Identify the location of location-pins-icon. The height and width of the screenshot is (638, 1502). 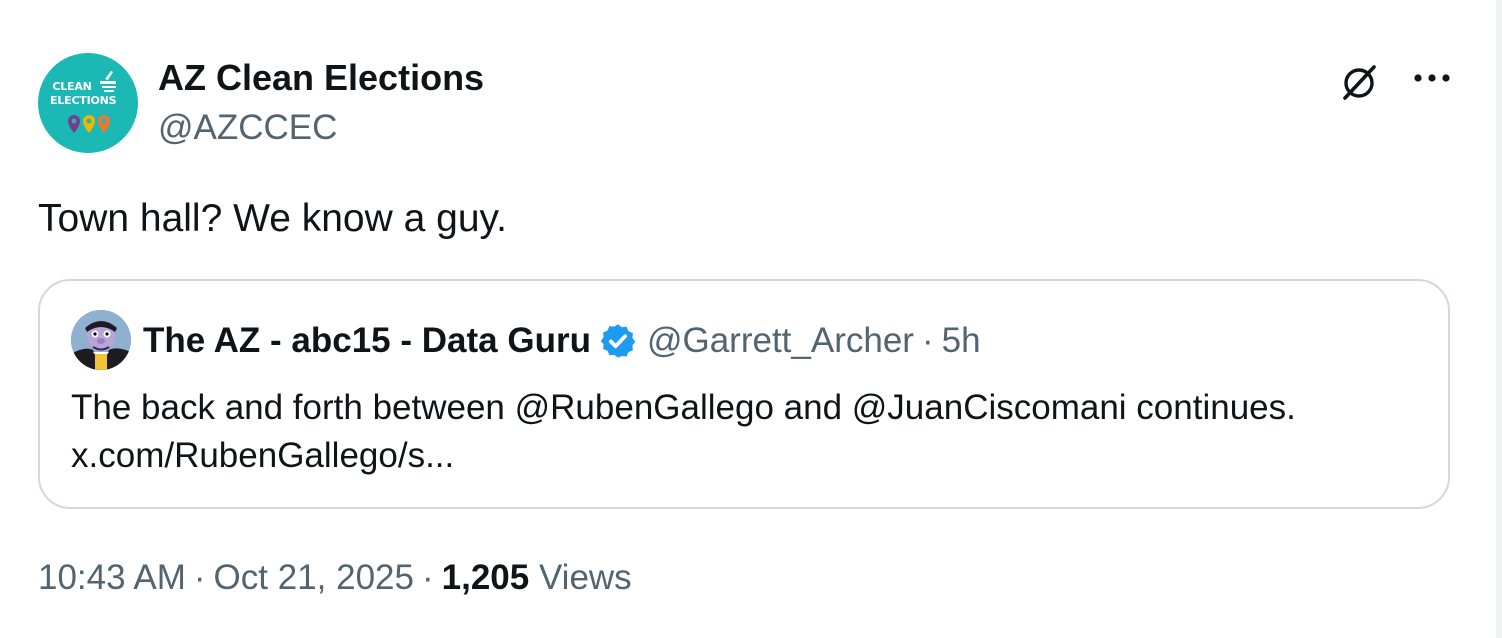
(89, 124).